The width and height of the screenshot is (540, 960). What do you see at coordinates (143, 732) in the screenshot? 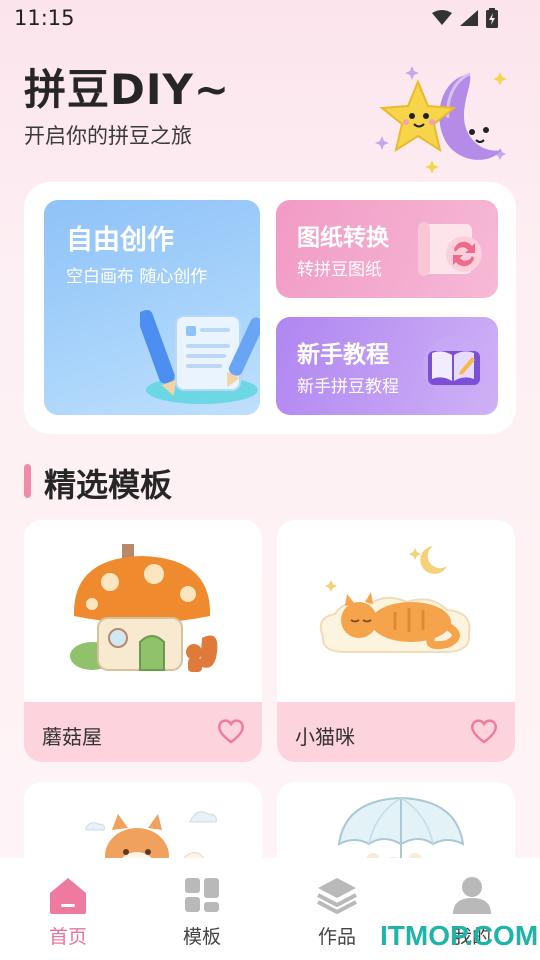
I see `template-bar: 蘑菇屋` at bounding box center [143, 732].